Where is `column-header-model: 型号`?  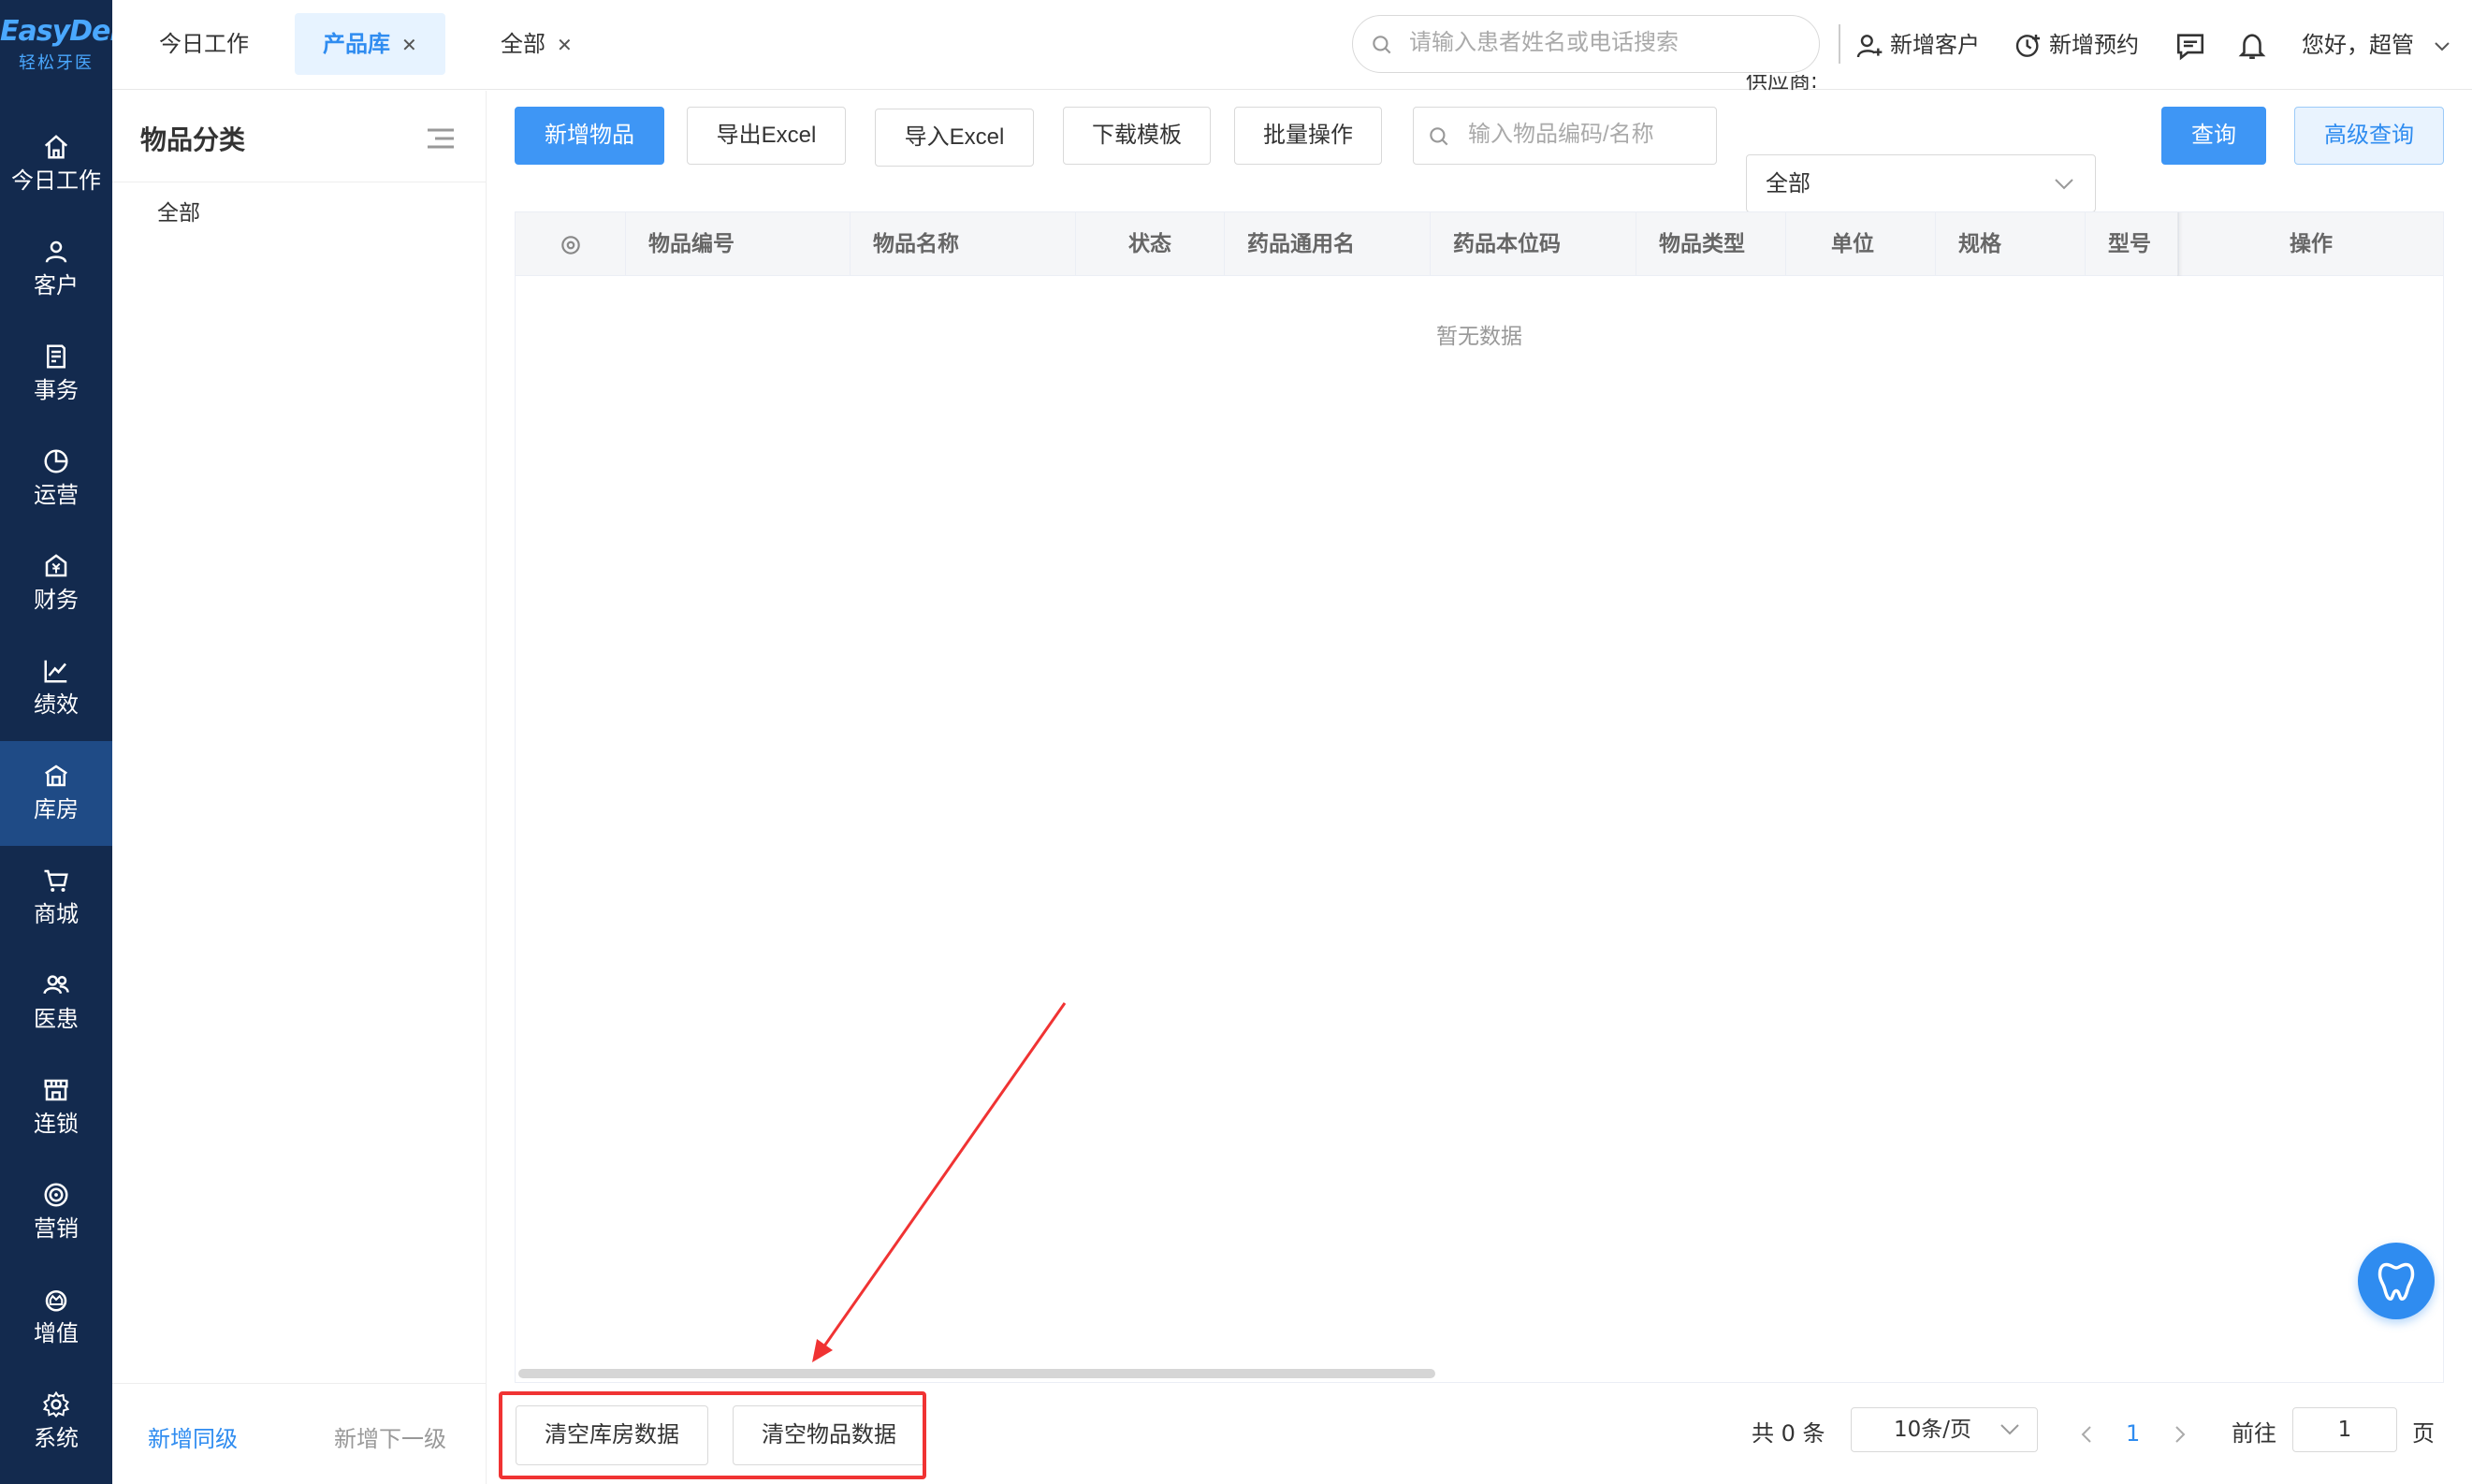
column-header-model: 型号 is located at coordinates (2132, 244).